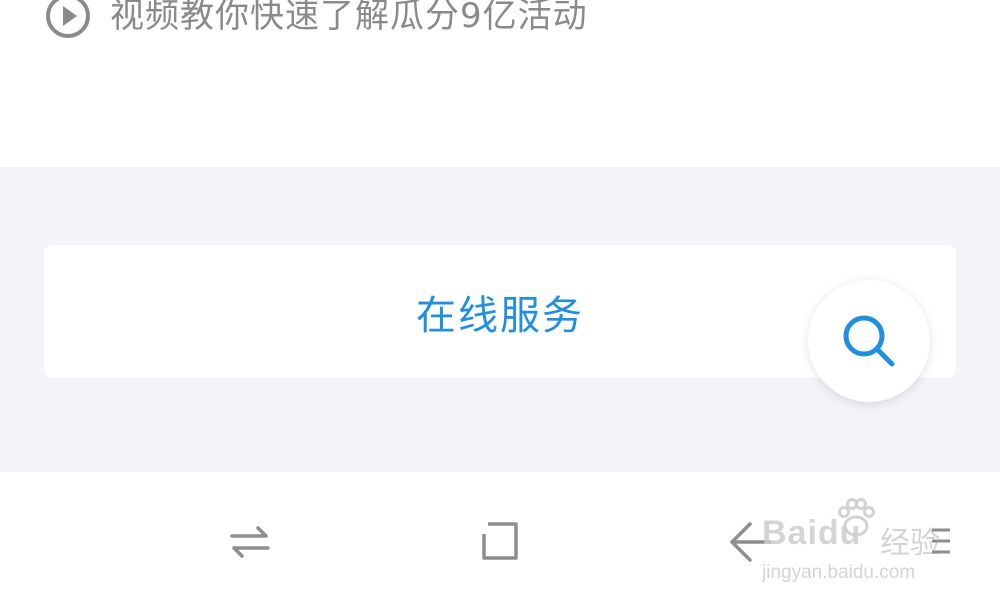 The height and width of the screenshot is (605, 1000). I want to click on search-floating-button, so click(869, 341).